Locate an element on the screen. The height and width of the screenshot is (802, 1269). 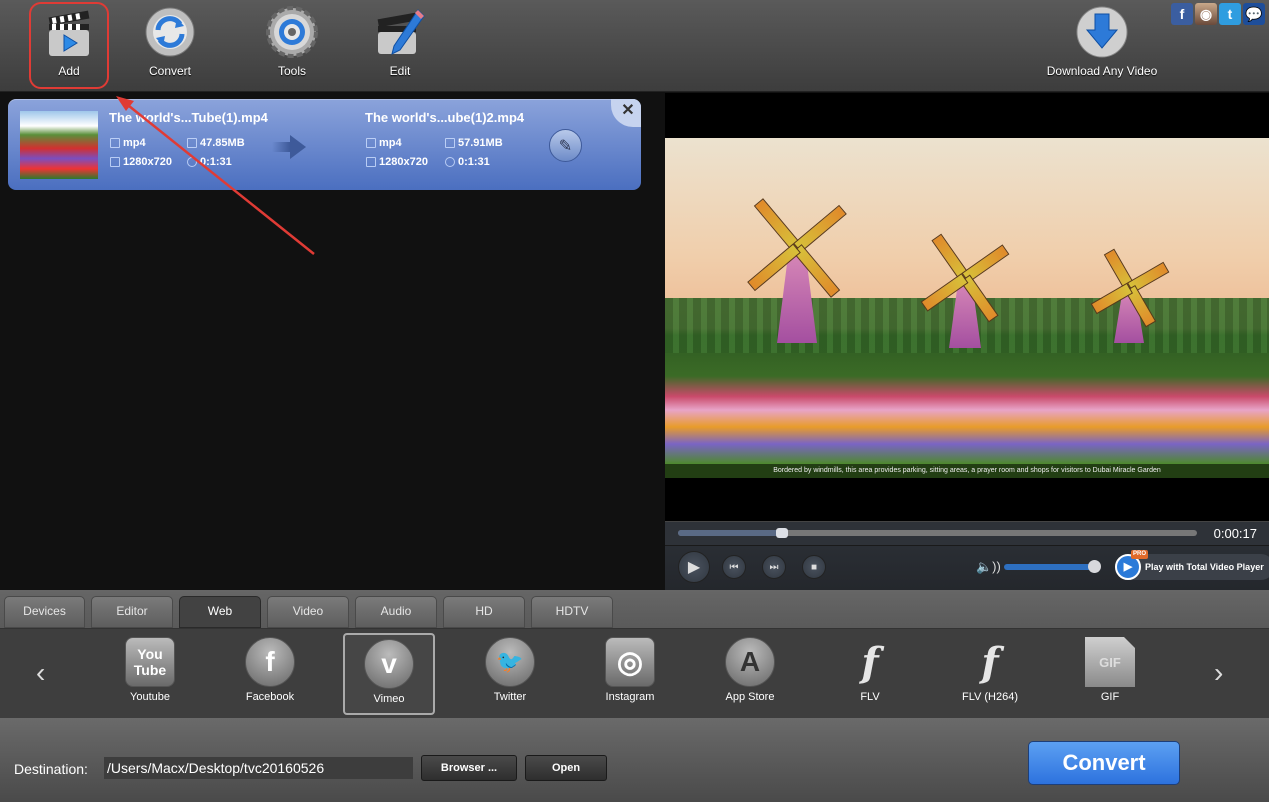
source-format: mp4 is located at coordinates (128, 143).